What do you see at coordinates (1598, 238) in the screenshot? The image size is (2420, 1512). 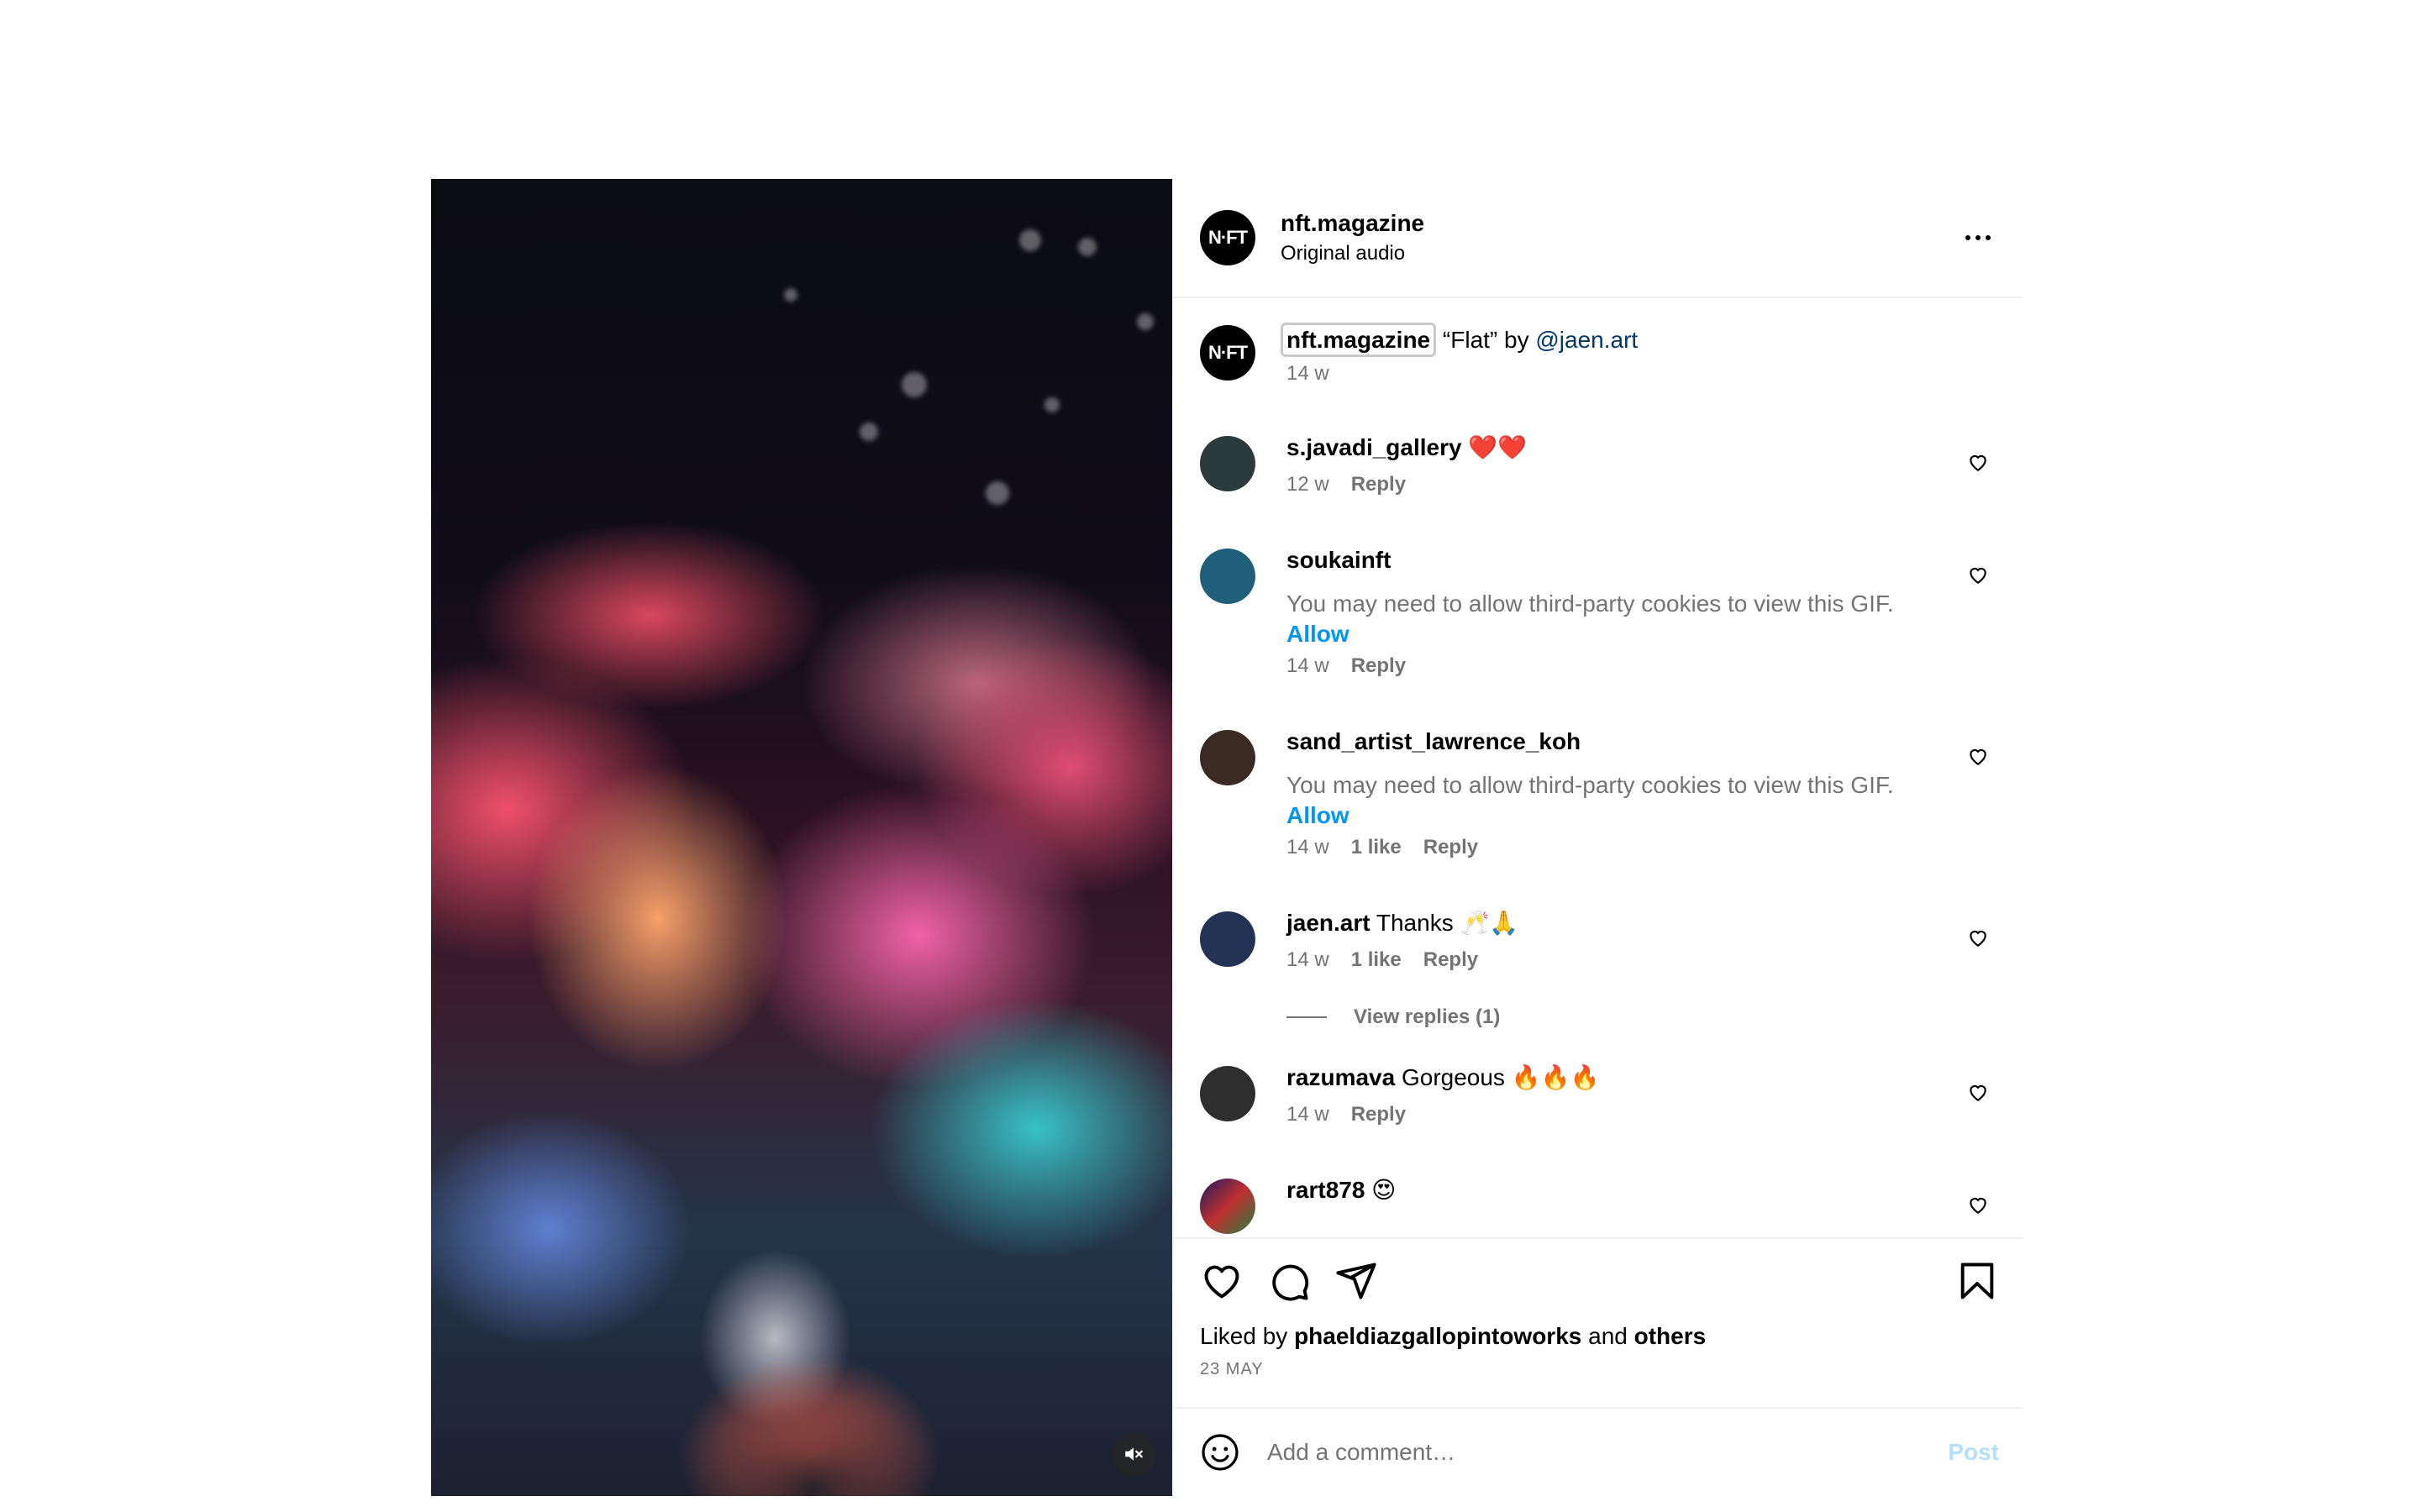 I see `post-header: N·FT nft.magazine Original audio` at bounding box center [1598, 238].